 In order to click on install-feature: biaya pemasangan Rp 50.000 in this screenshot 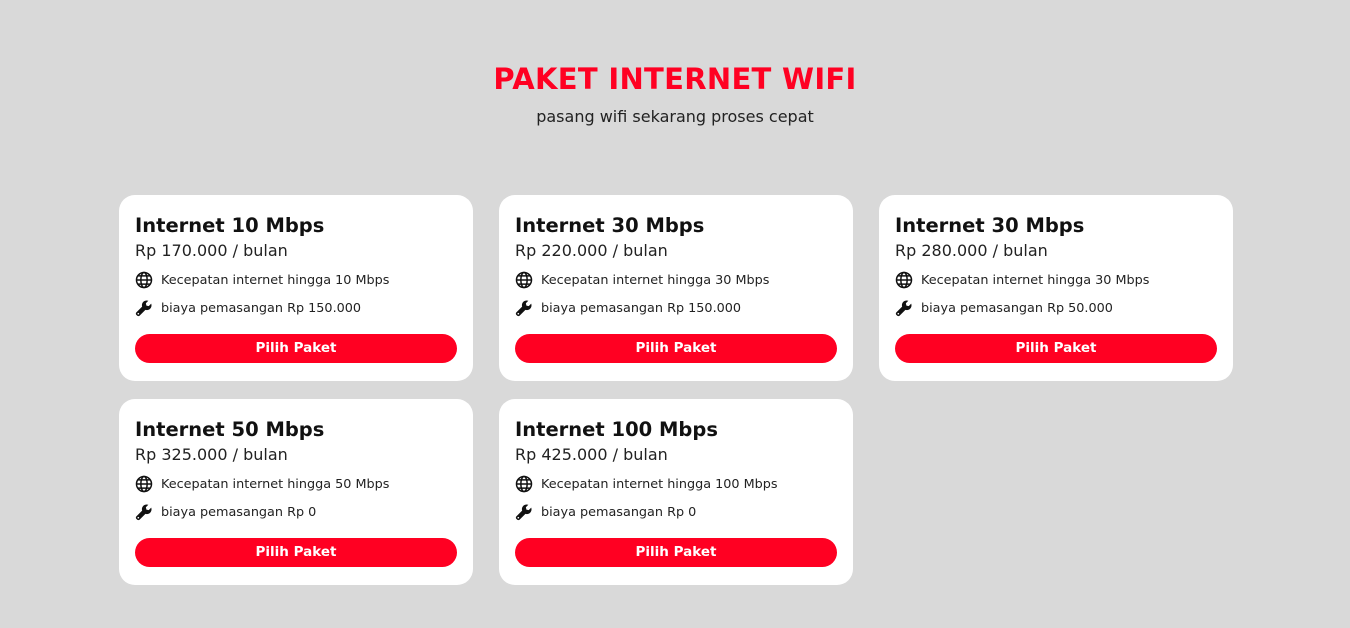, I will do `click(1056, 308)`.